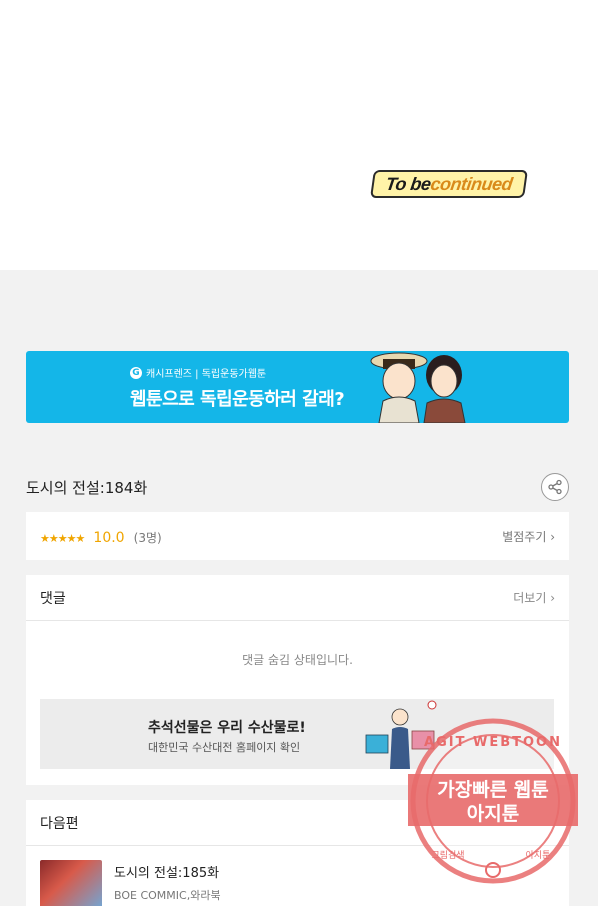  I want to click on banner-characters-illustration, so click(418, 387).